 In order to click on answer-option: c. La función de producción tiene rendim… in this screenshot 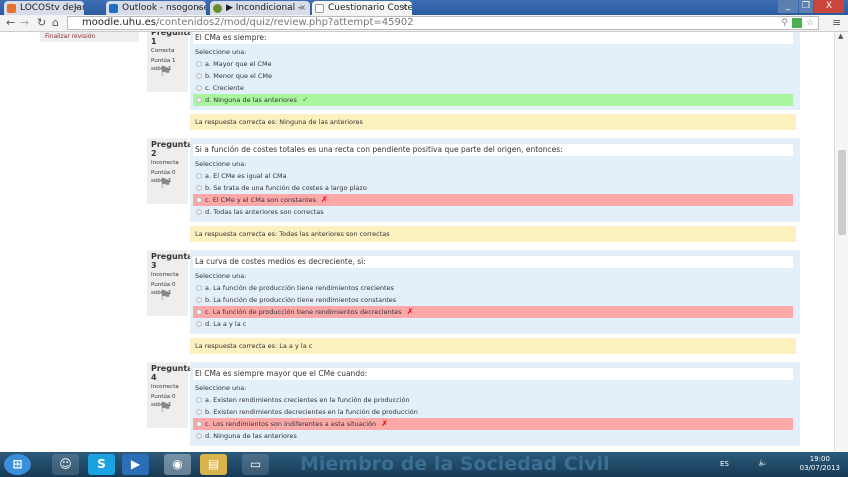, I will do `click(493, 312)`.